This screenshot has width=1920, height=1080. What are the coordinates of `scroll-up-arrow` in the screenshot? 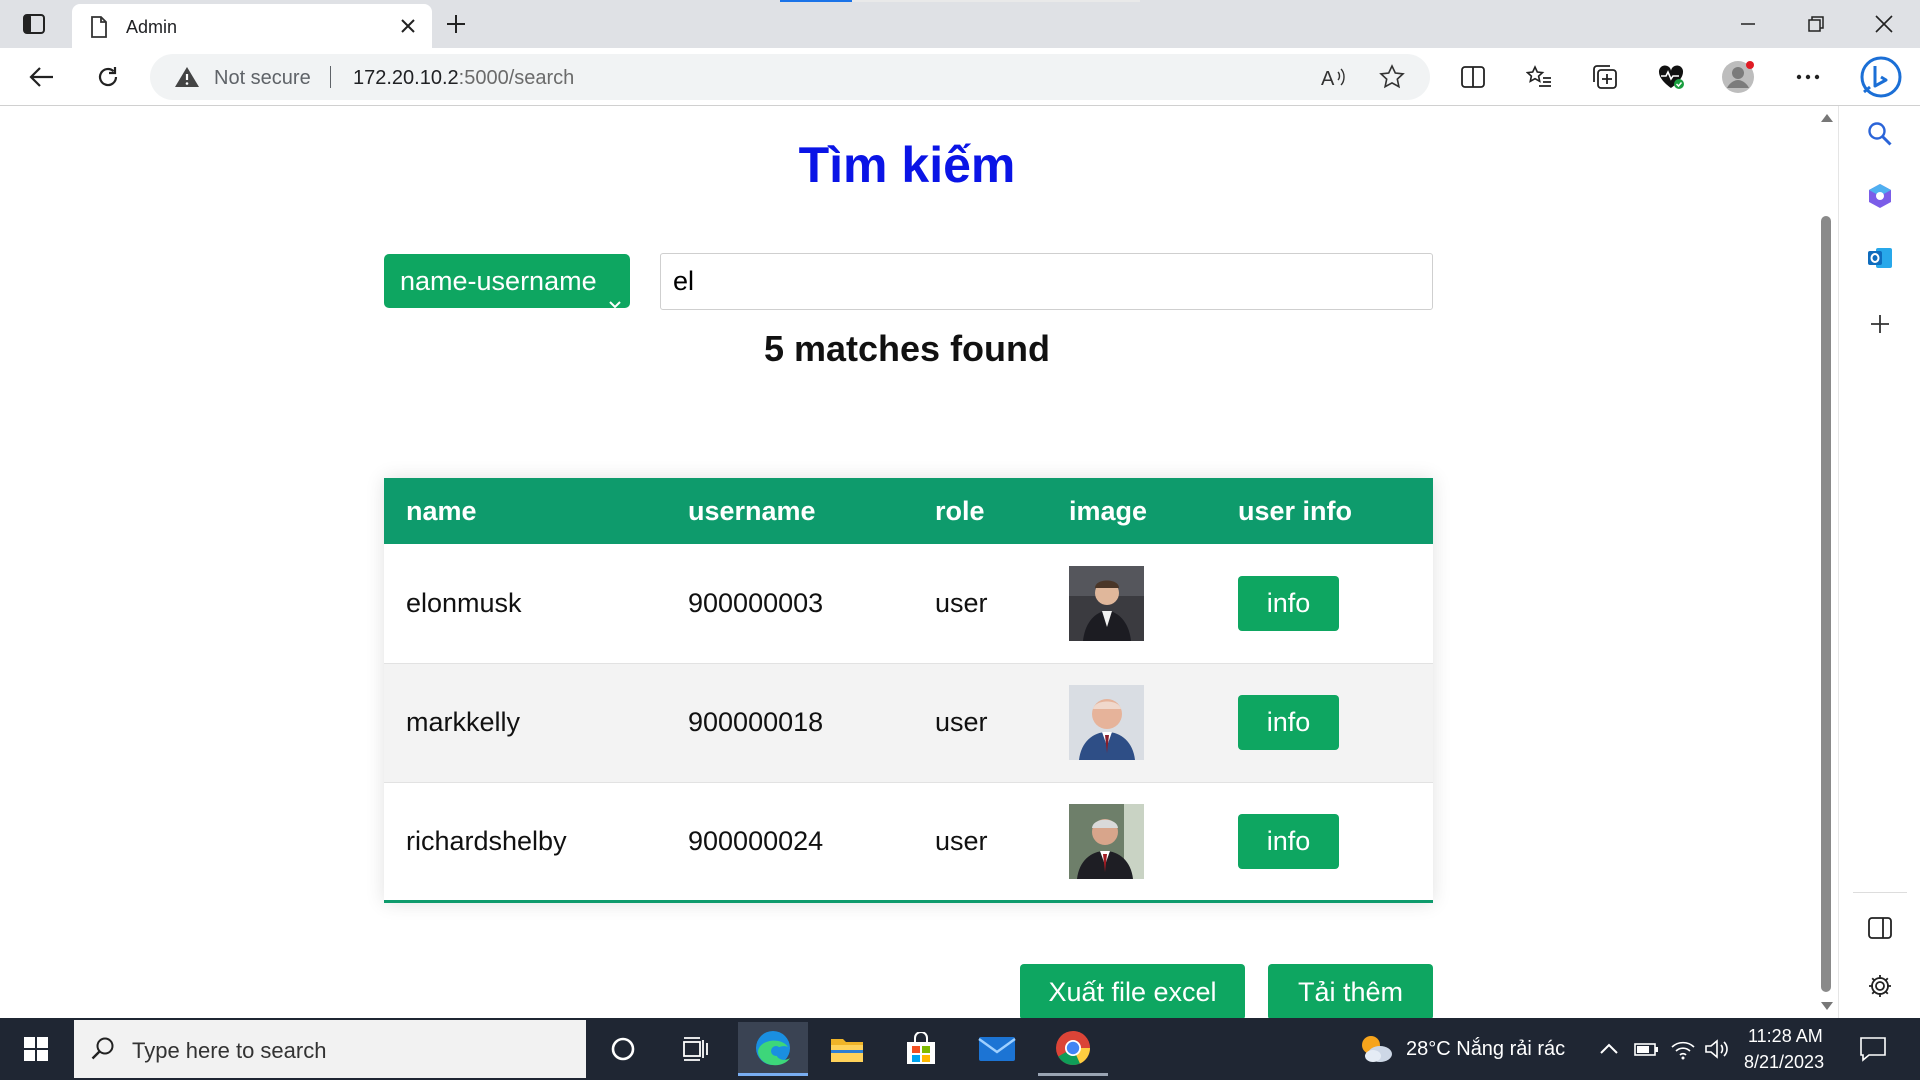 It's located at (1827, 118).